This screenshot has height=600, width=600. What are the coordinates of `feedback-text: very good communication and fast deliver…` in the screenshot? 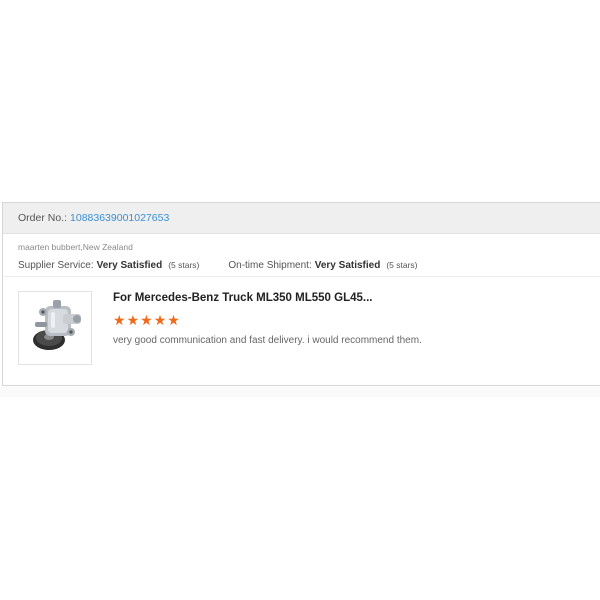 It's located at (267, 340).